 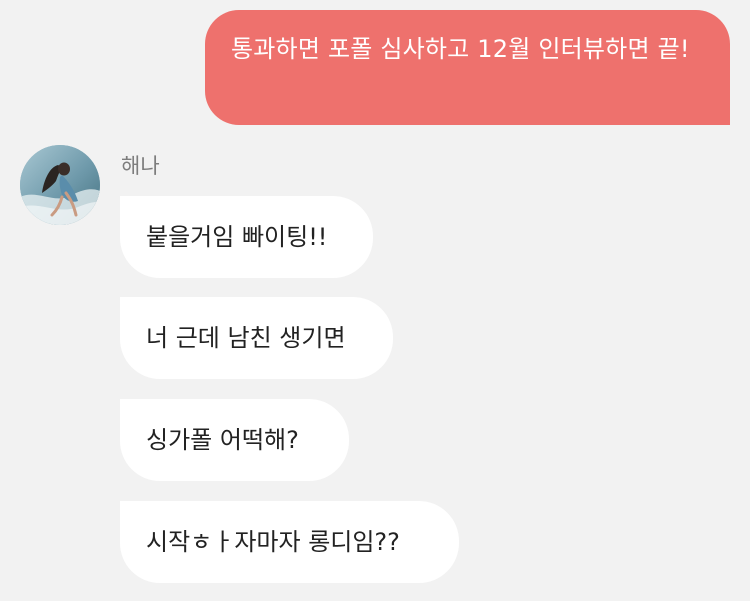 I want to click on incoming-message-text: 싱가폴 어떡해?, so click(x=222, y=440).